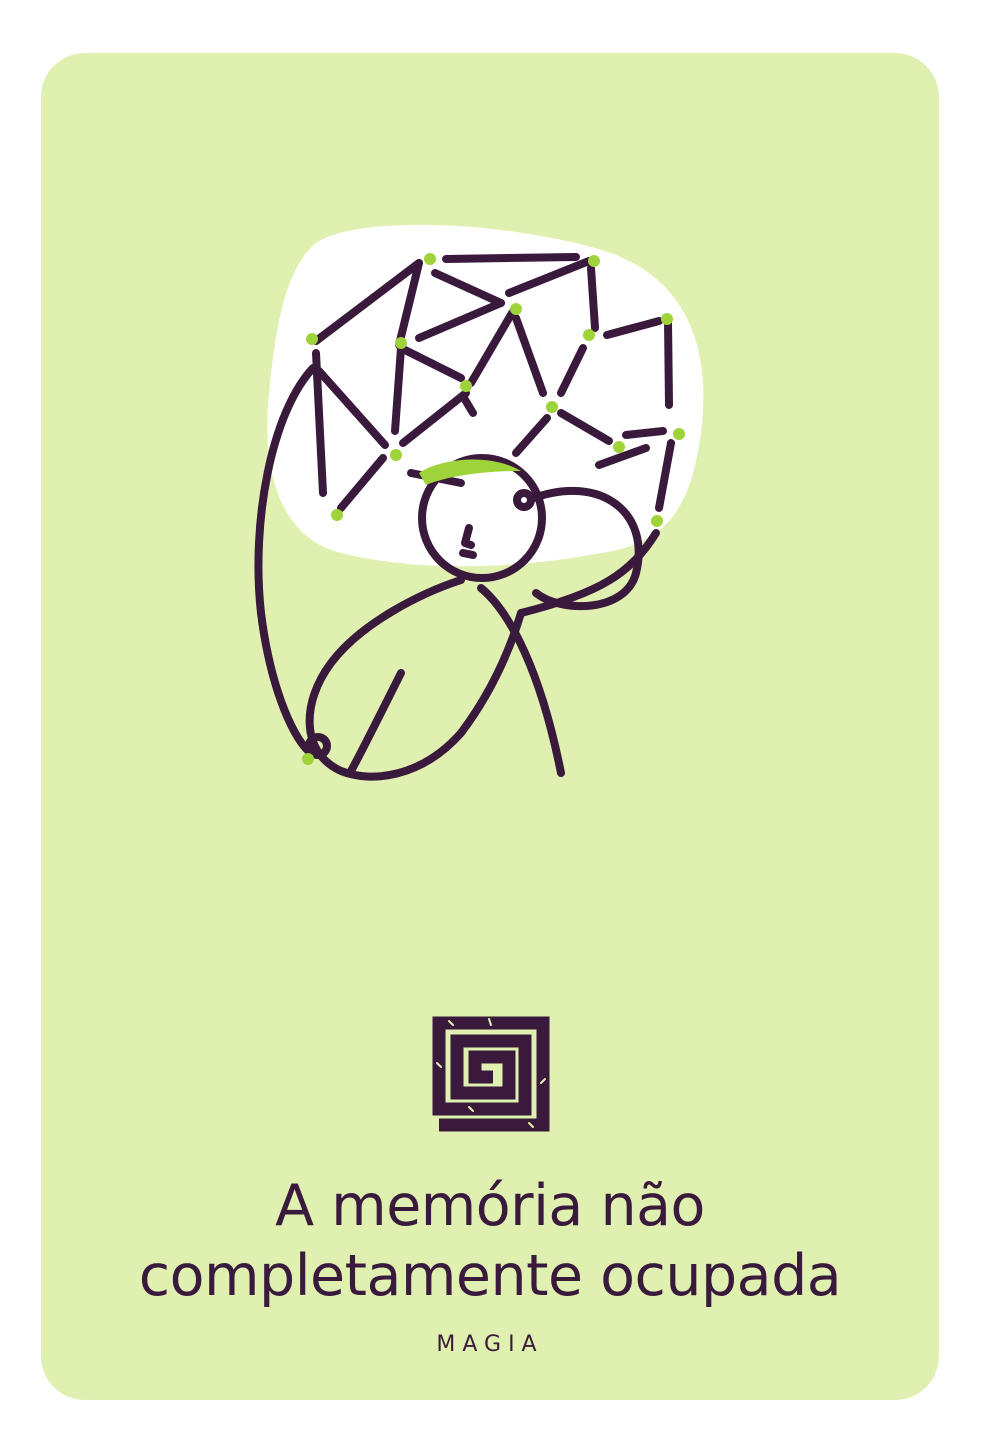 This screenshot has width=981, height=1453. I want to click on card-category: MAGIA, so click(490, 1344).